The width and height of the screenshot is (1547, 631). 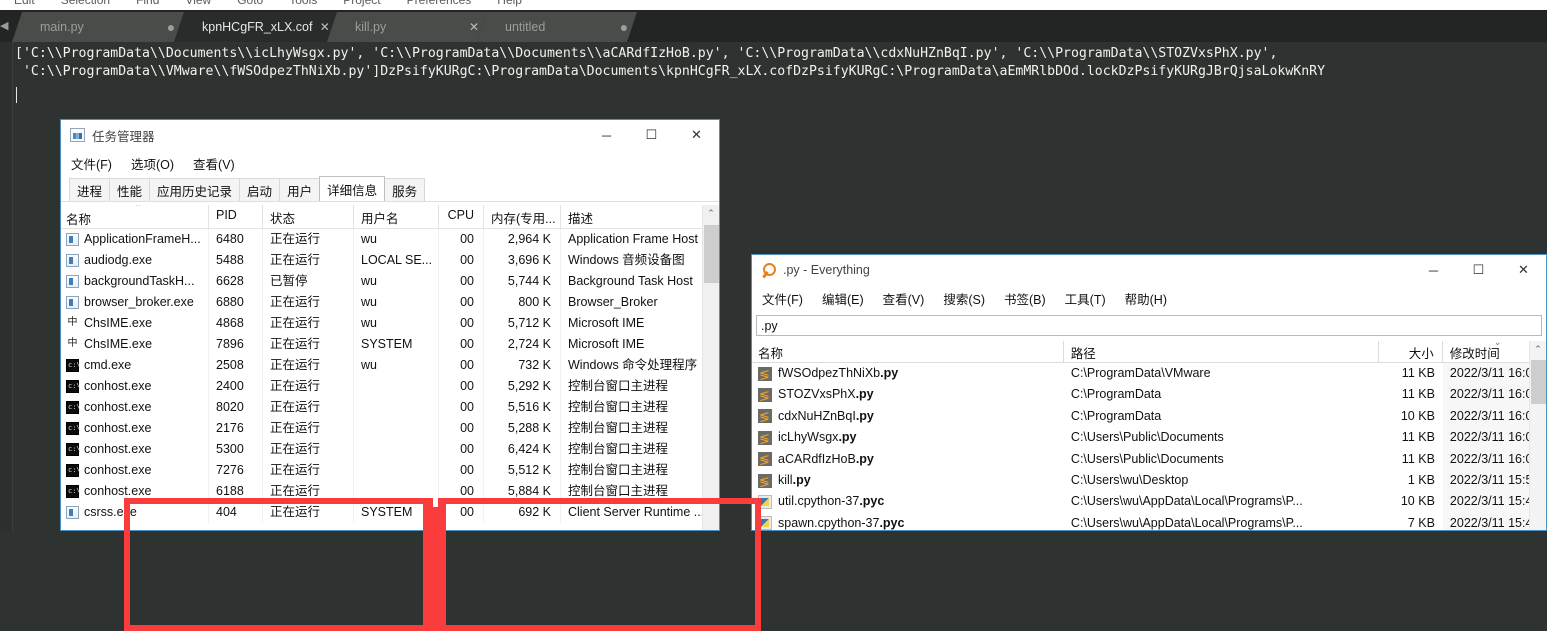 I want to click on tm-menu-v: 查看(V), so click(x=214, y=163).